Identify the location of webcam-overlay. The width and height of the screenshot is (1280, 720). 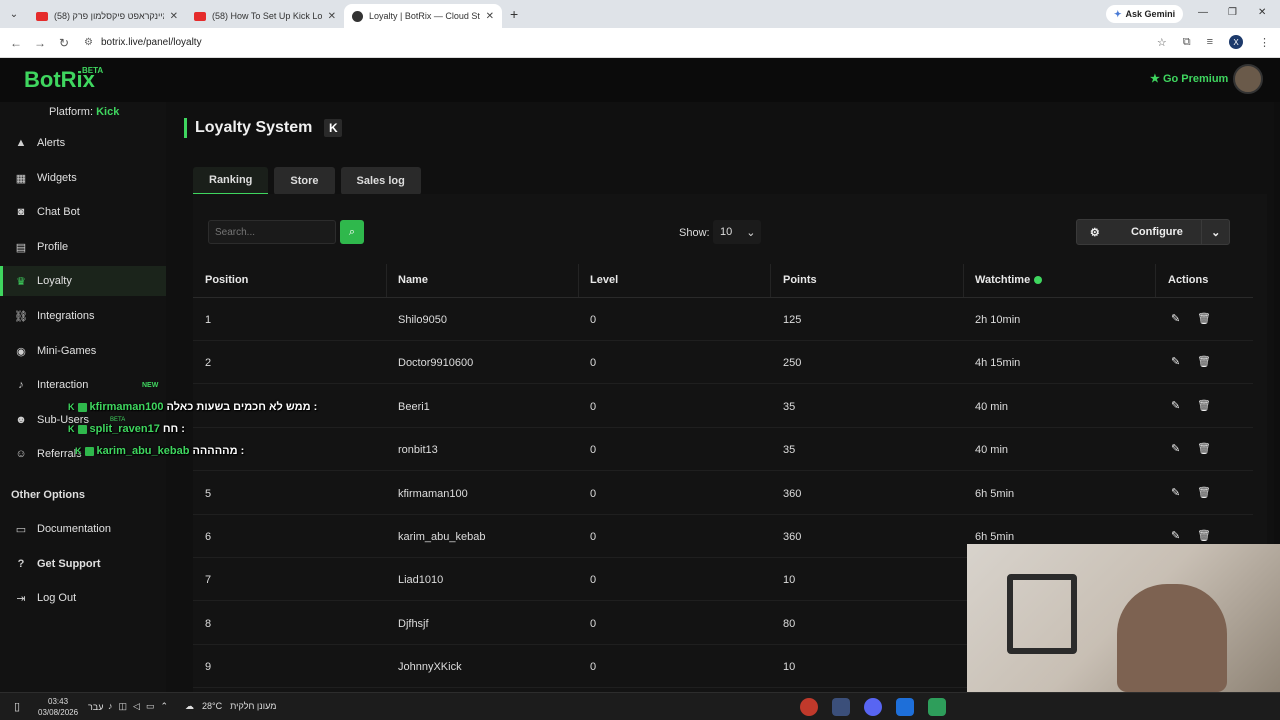
(1123, 618).